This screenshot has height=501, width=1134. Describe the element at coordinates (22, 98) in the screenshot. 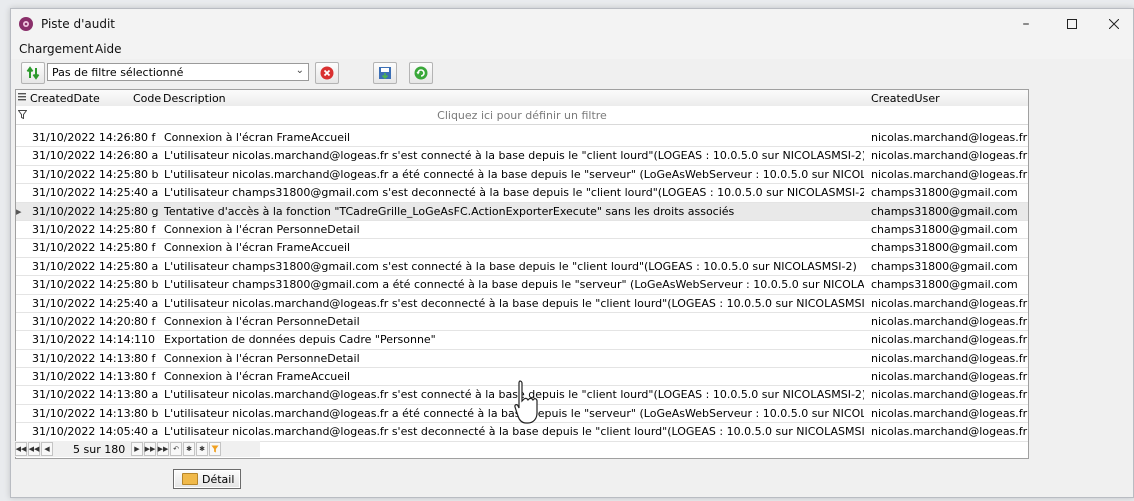

I see `column-chooser-icon` at that location.